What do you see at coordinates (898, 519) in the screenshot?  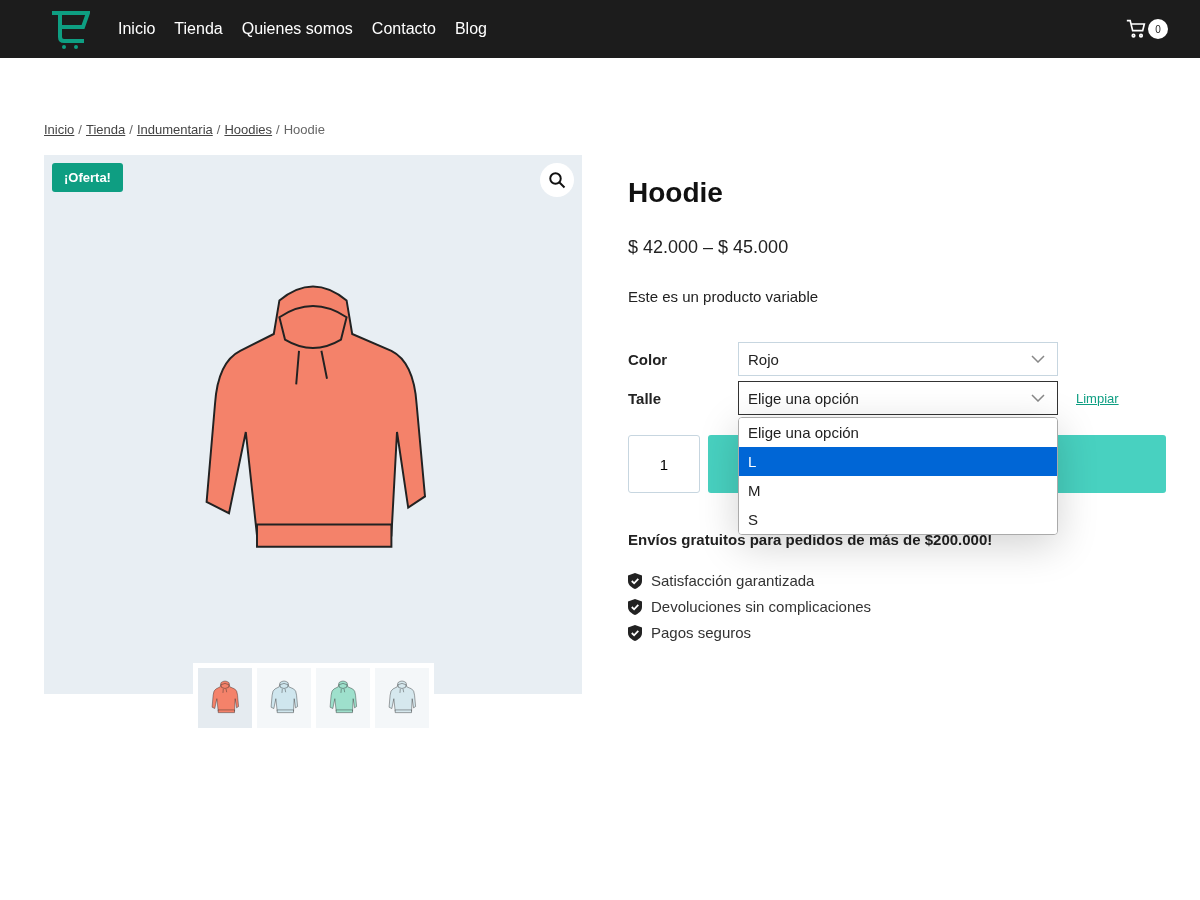 I see `dropdown-option: S` at bounding box center [898, 519].